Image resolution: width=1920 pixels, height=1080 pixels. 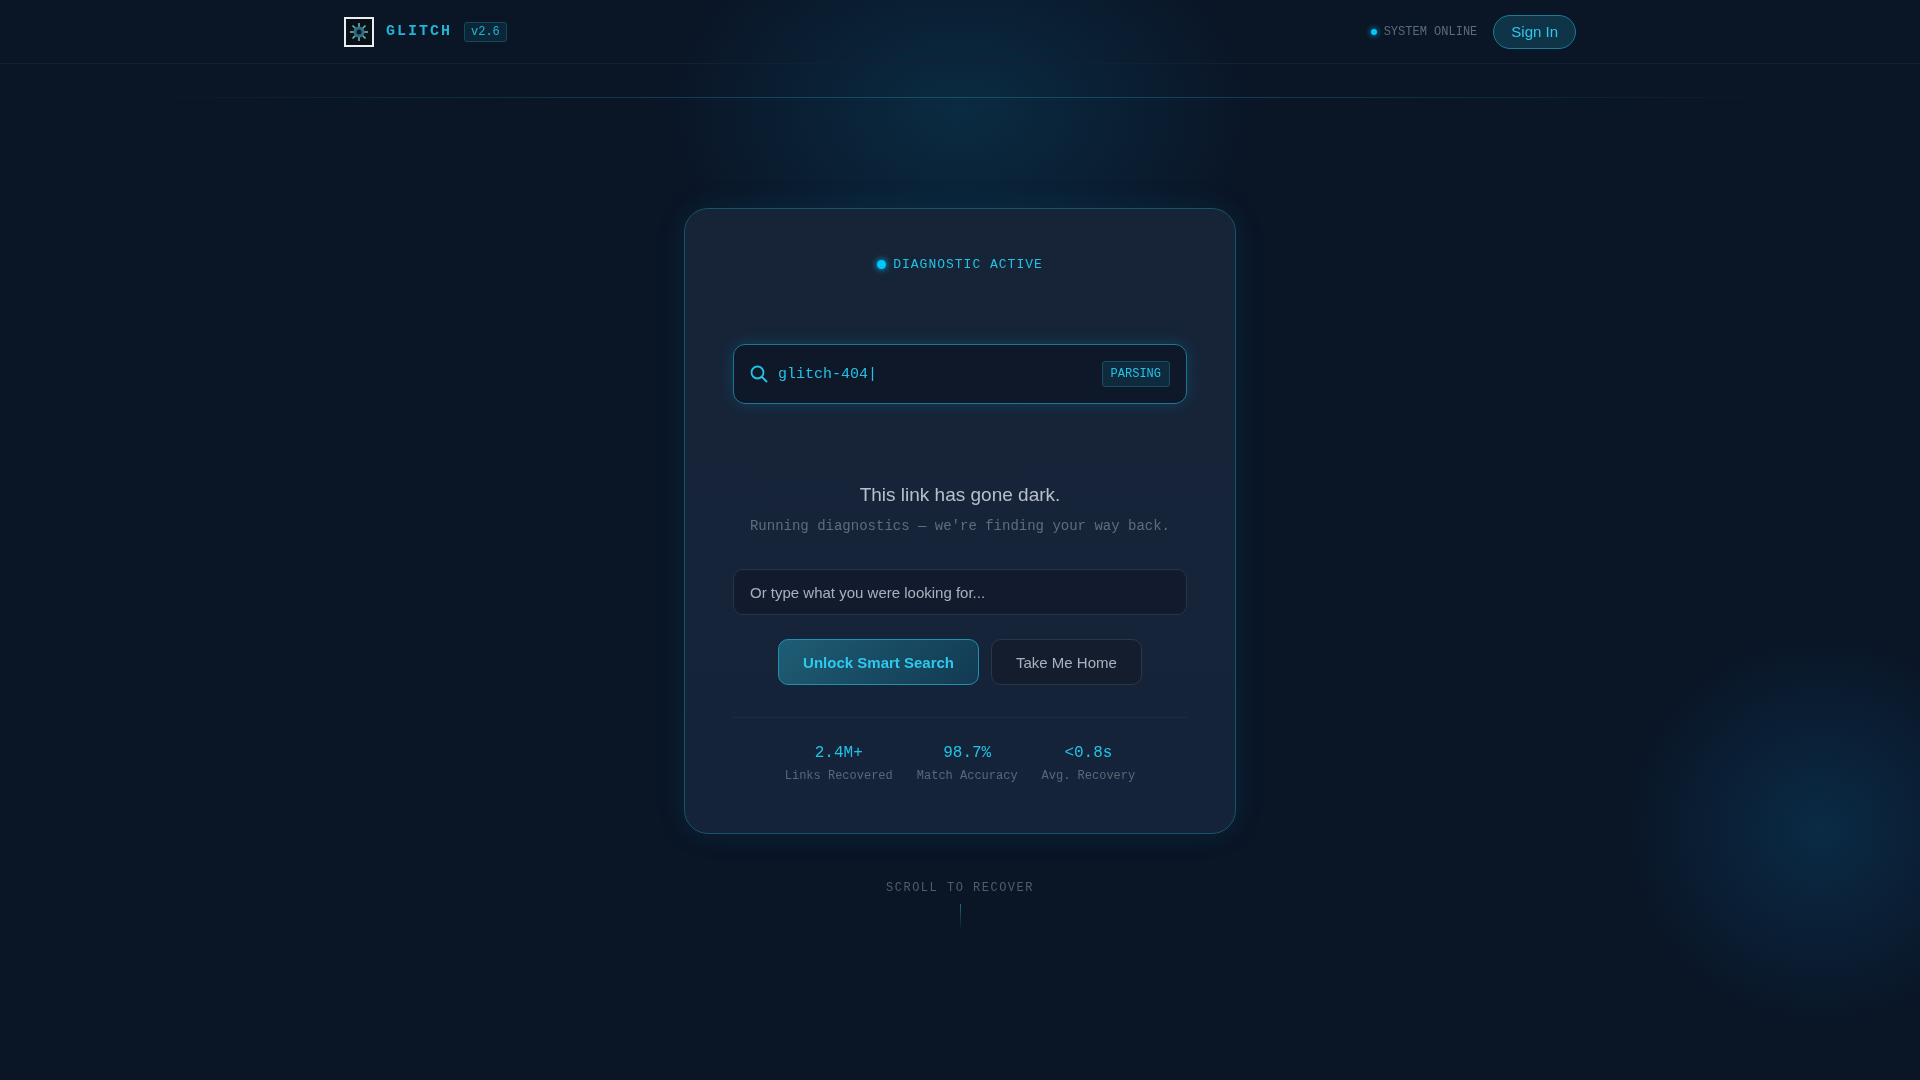 What do you see at coordinates (960, 888) in the screenshot?
I see `scroll-hint: SCROLL TO RECOVER` at bounding box center [960, 888].